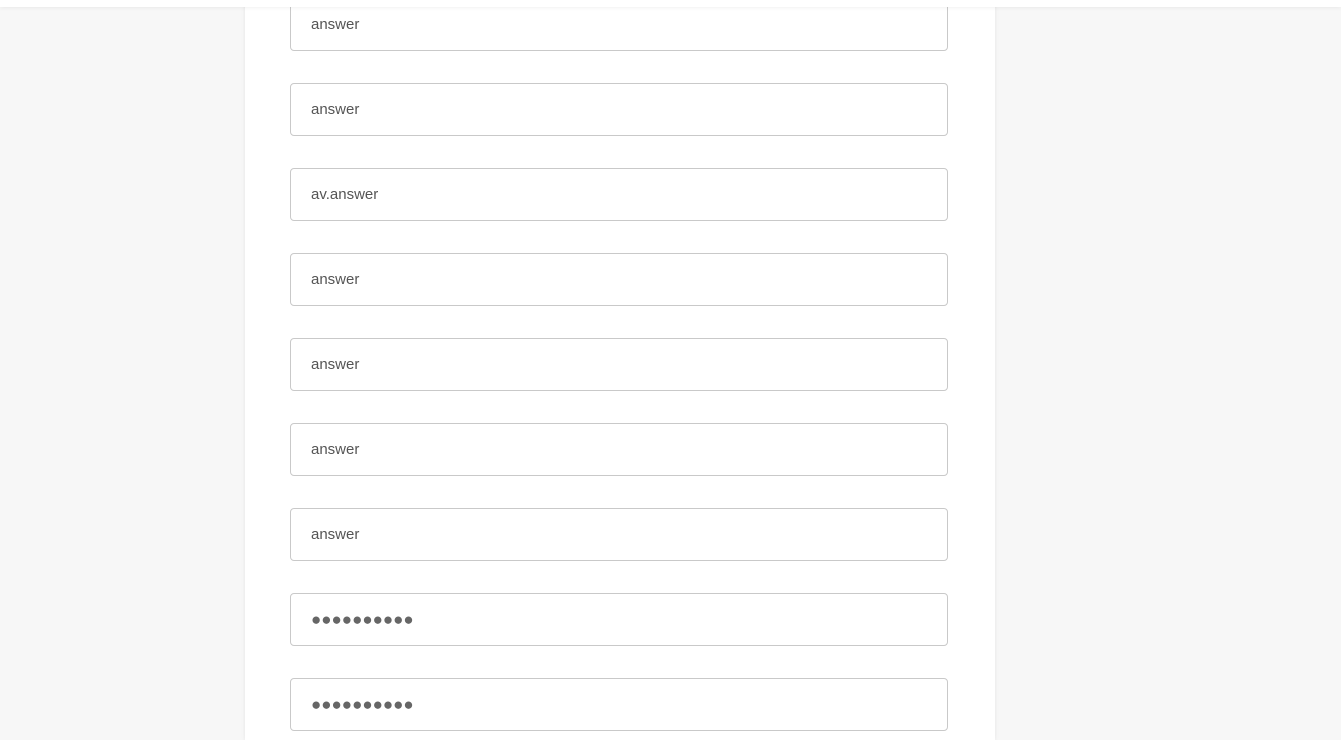 The image size is (1341, 740). What do you see at coordinates (619, 704) in the screenshot?
I see `confirm-password-field: ●●●●●●●●●●` at bounding box center [619, 704].